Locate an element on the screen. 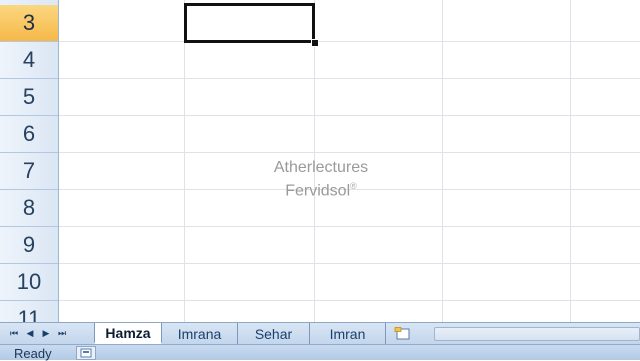 The width and height of the screenshot is (640, 361). row-header-11: 11 is located at coordinates (29, 311).